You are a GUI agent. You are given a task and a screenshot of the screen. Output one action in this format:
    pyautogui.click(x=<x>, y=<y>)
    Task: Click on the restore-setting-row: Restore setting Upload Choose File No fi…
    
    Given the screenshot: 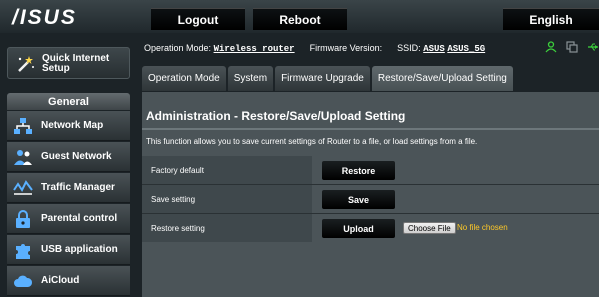 What is the action you would take?
    pyautogui.click(x=370, y=228)
    